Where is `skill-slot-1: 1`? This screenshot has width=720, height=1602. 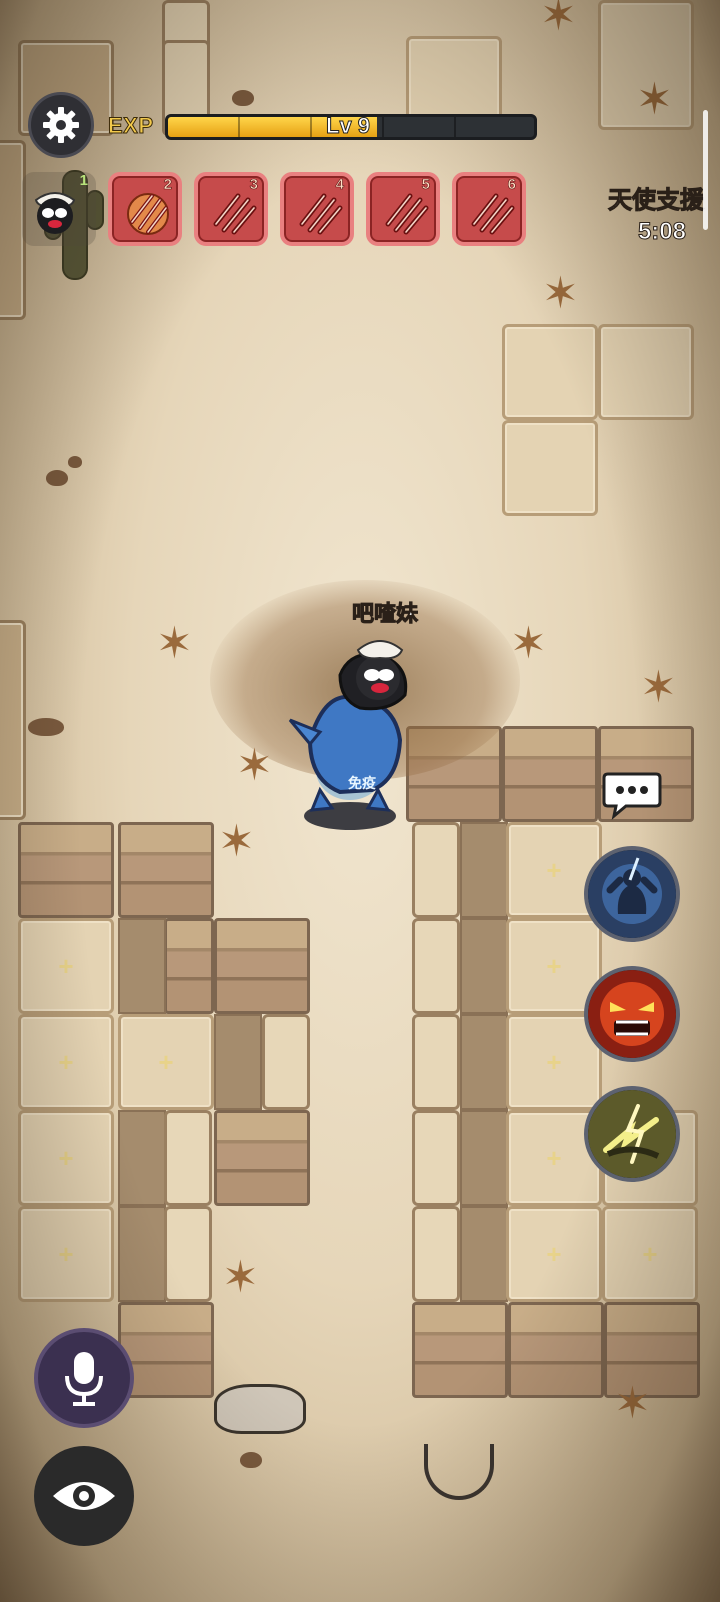 skill-slot-1: 1 is located at coordinates (59, 209).